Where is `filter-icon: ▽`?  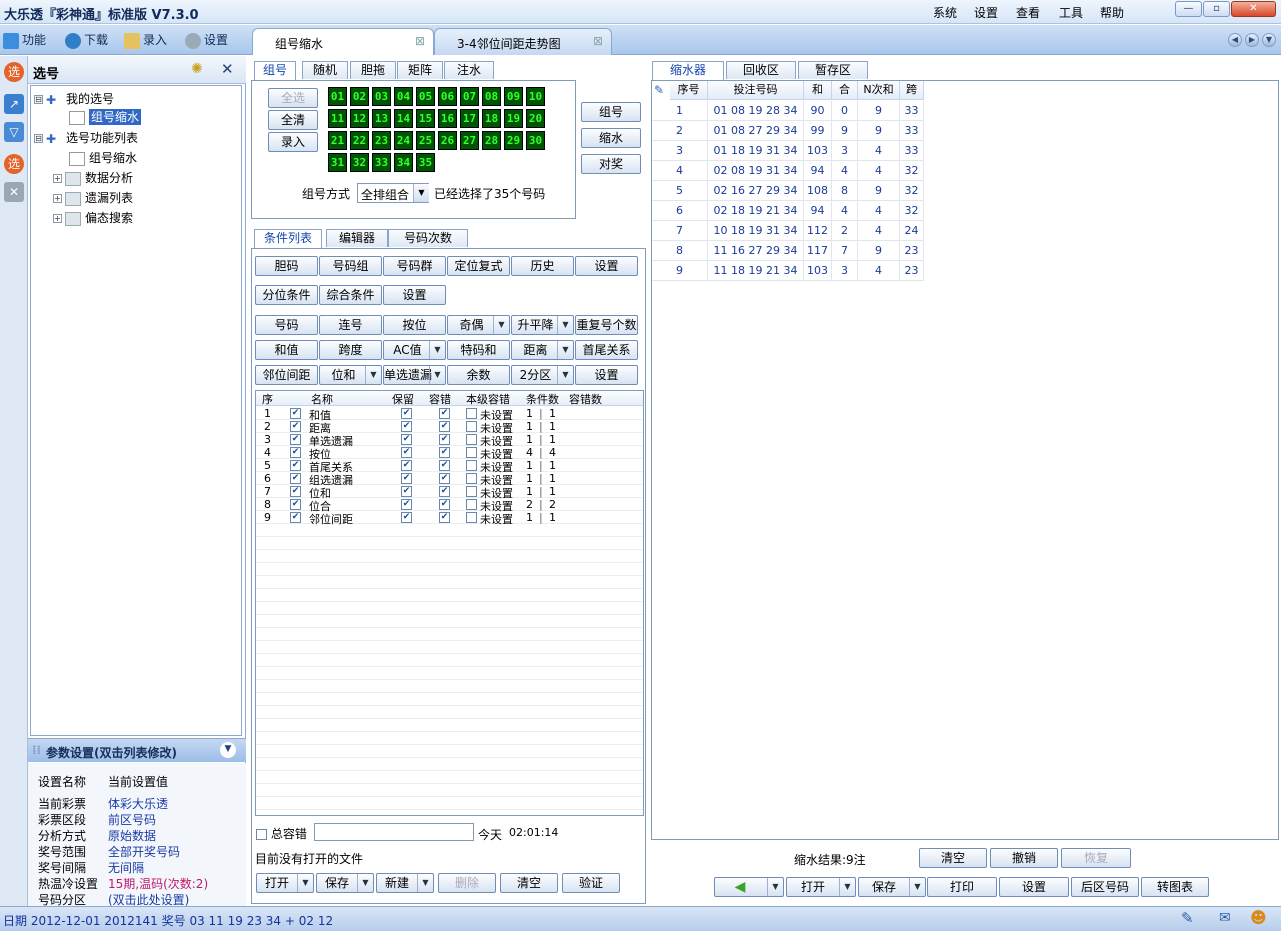 filter-icon: ▽ is located at coordinates (14, 132).